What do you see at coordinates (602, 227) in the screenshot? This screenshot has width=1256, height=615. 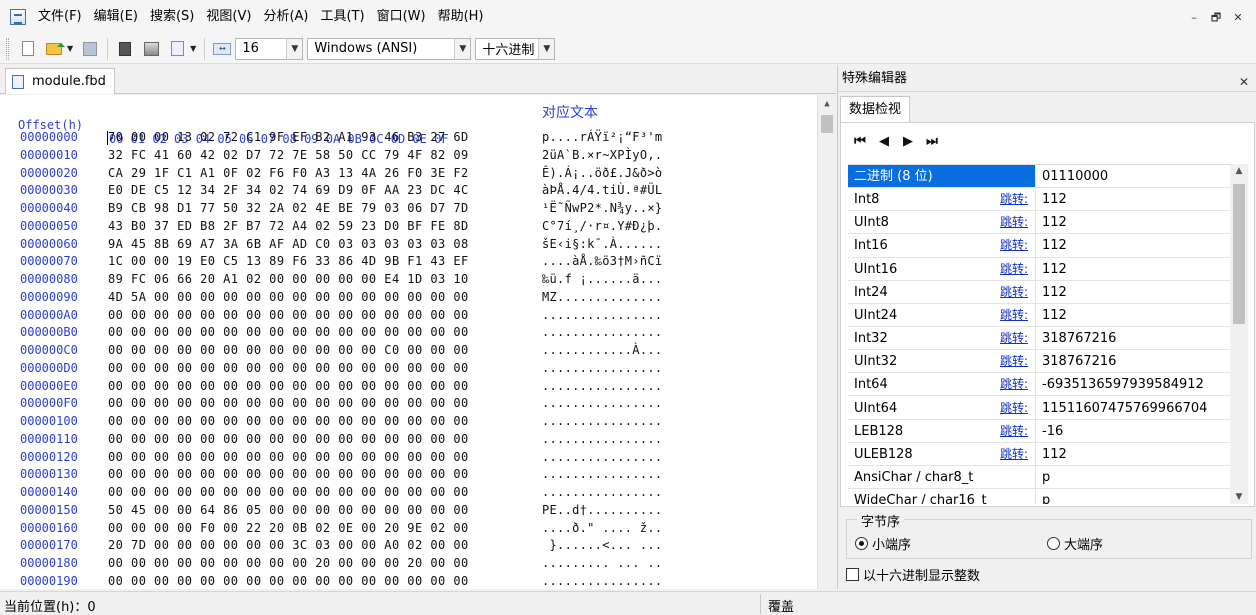 I see `row-text: C°7í¸/·r¤.Y#Ð¿þ.` at bounding box center [602, 227].